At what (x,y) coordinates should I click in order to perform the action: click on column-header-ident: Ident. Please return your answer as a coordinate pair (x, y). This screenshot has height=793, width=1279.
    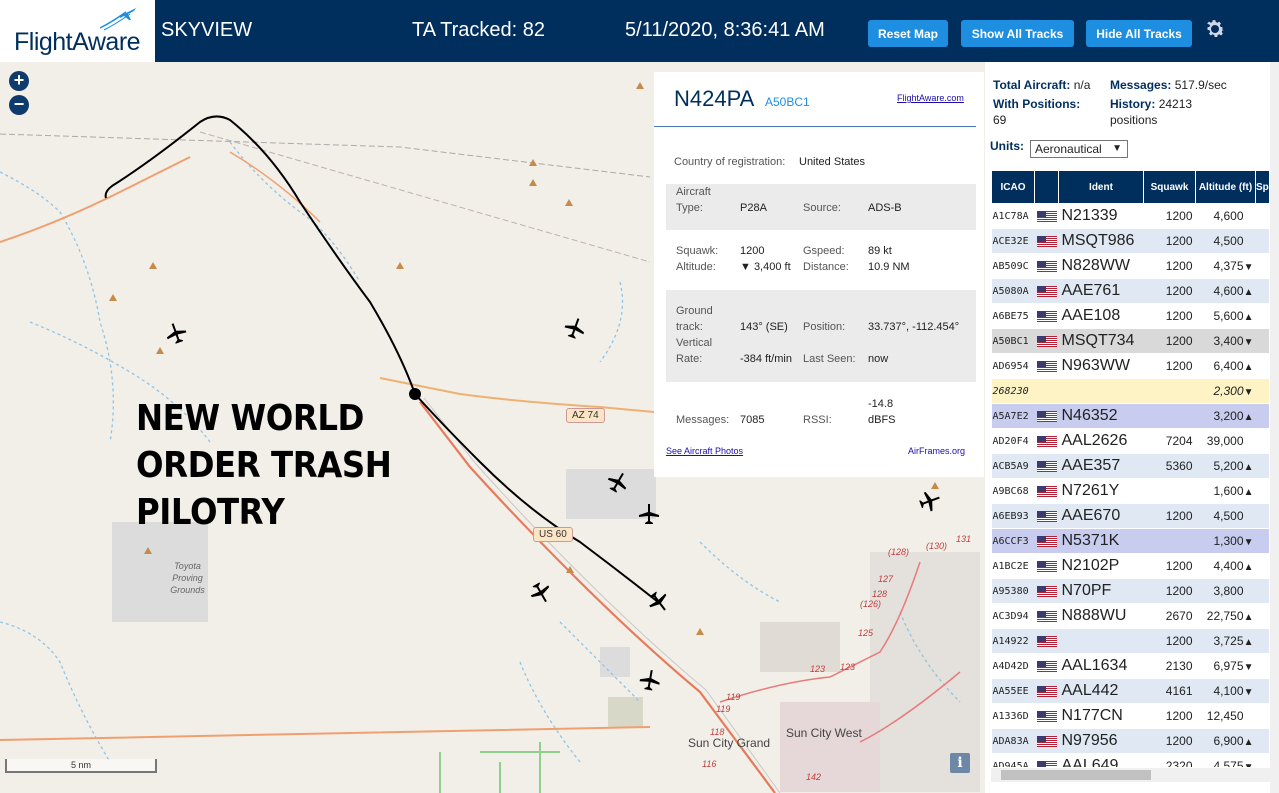
    Looking at the image, I should click on (1101, 187).